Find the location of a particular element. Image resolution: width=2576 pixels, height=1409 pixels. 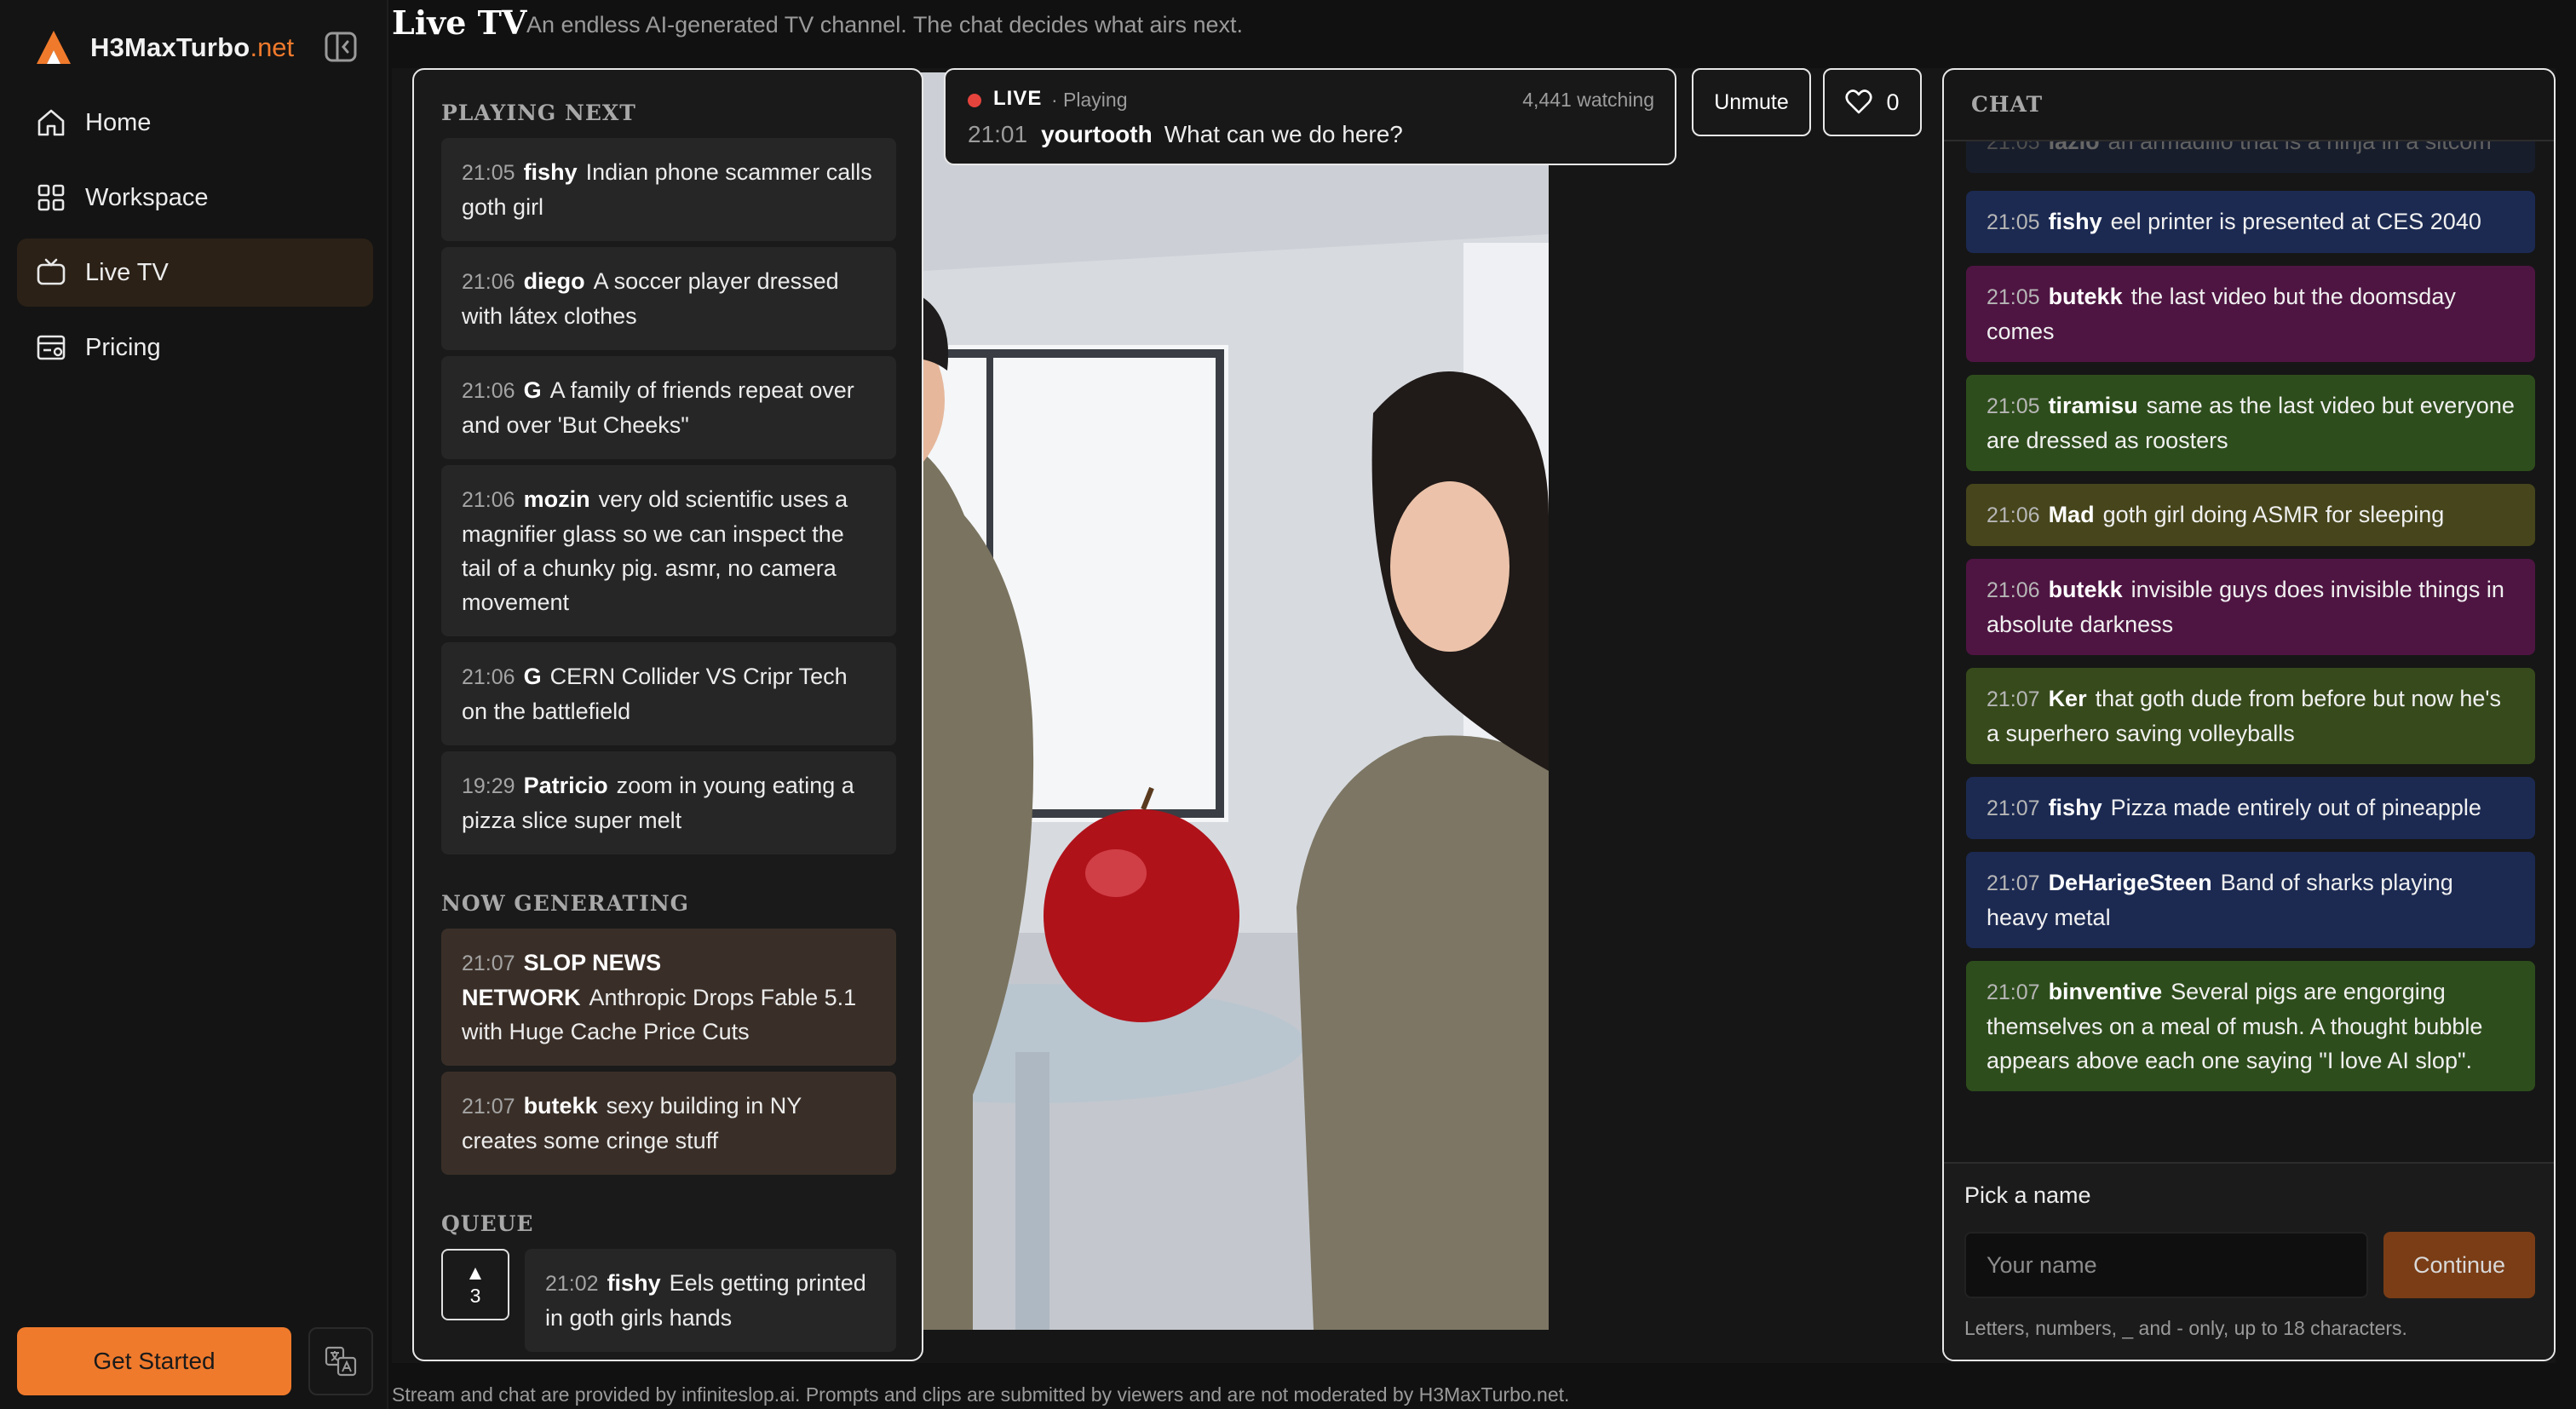

msg-text: an armadillo that is a ninja in a sitcom is located at coordinates (2299, 147).